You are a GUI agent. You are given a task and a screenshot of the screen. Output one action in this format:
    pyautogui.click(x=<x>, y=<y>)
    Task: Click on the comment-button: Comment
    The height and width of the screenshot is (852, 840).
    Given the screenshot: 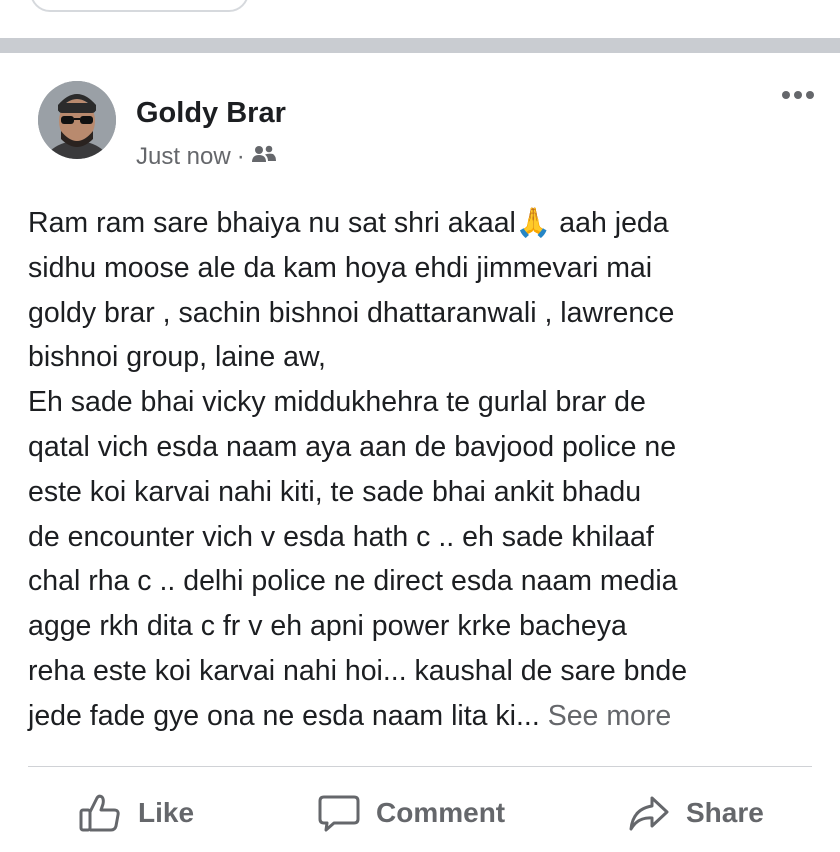 What is the action you would take?
    pyautogui.click(x=411, y=813)
    